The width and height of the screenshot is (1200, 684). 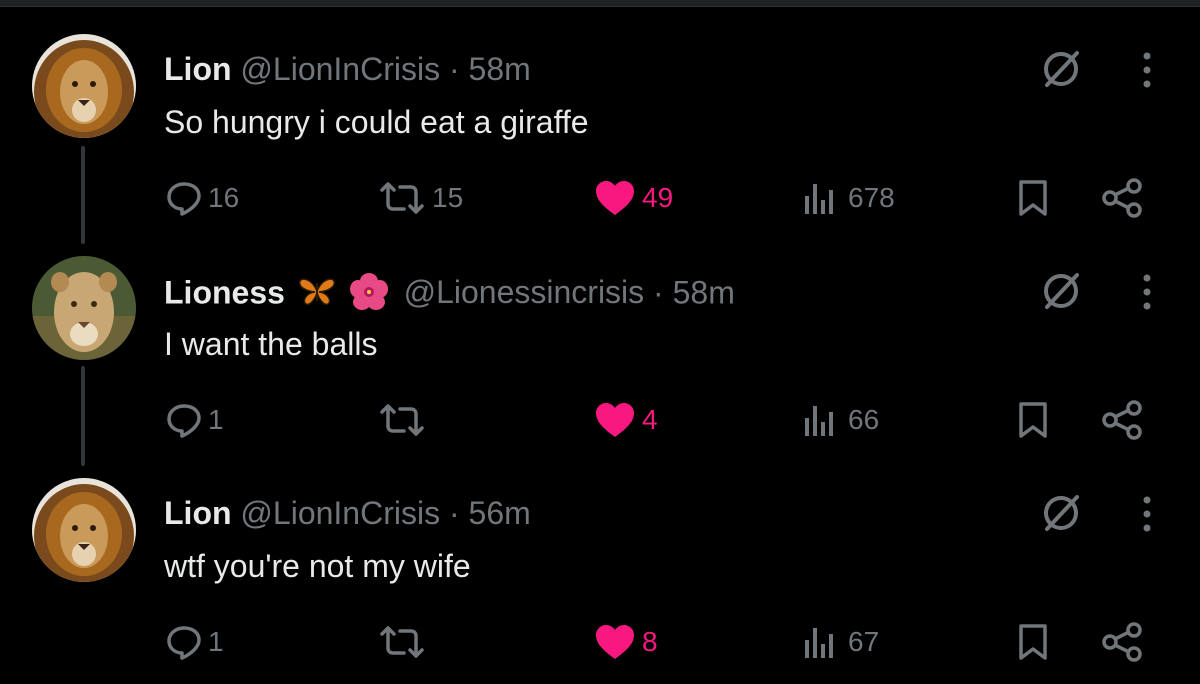 What do you see at coordinates (864, 641) in the screenshot?
I see `views-count: 67` at bounding box center [864, 641].